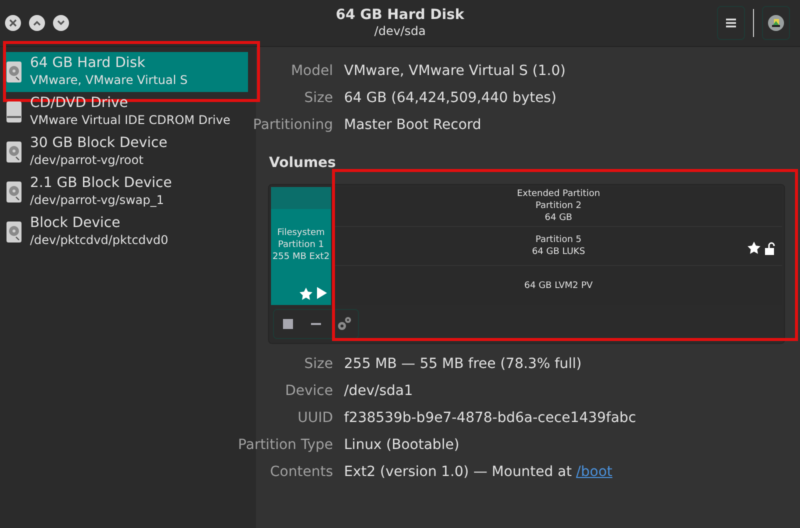 This screenshot has width=800, height=528. I want to click on field-value: 64 GB (64,424,509,440 bytes), so click(450, 98).